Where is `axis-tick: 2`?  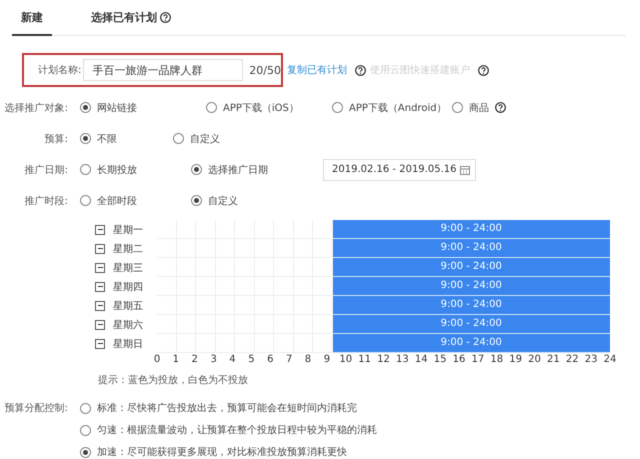 axis-tick: 2 is located at coordinates (195, 359).